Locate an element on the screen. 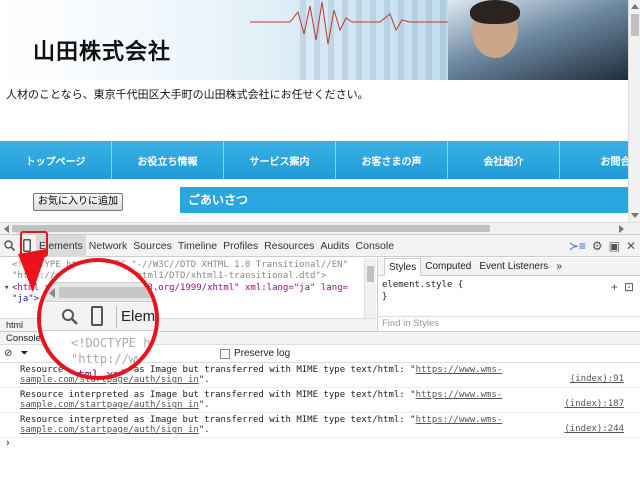 The width and height of the screenshot is (640, 479). clear-console-icon: ⊘ is located at coordinates (8, 353).